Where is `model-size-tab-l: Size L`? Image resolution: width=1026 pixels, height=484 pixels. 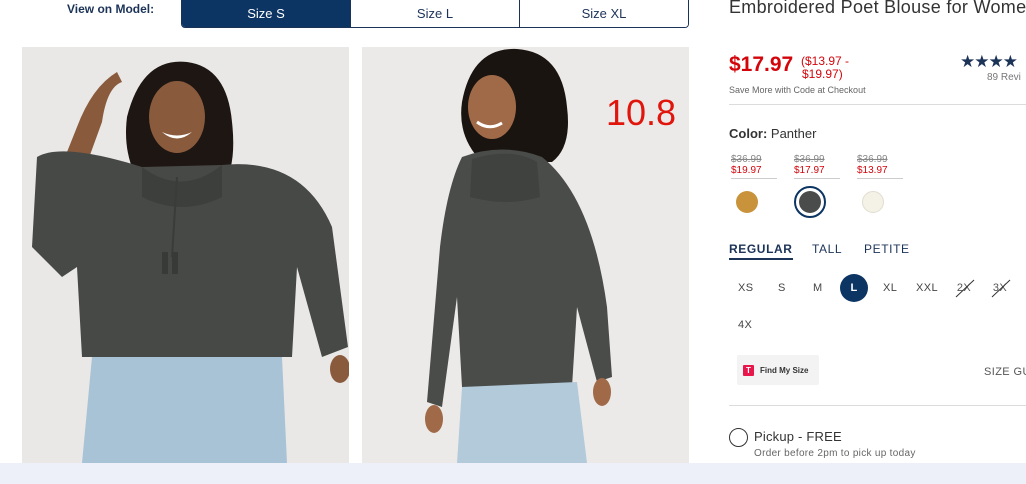 model-size-tab-l: Size L is located at coordinates (435, 13).